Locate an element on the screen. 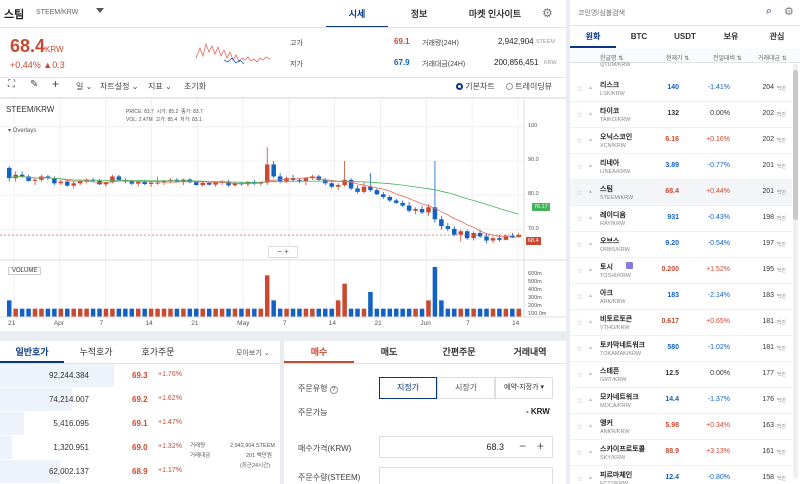 This screenshot has height=484, width=800. tab-btc: BTC is located at coordinates (639, 37).